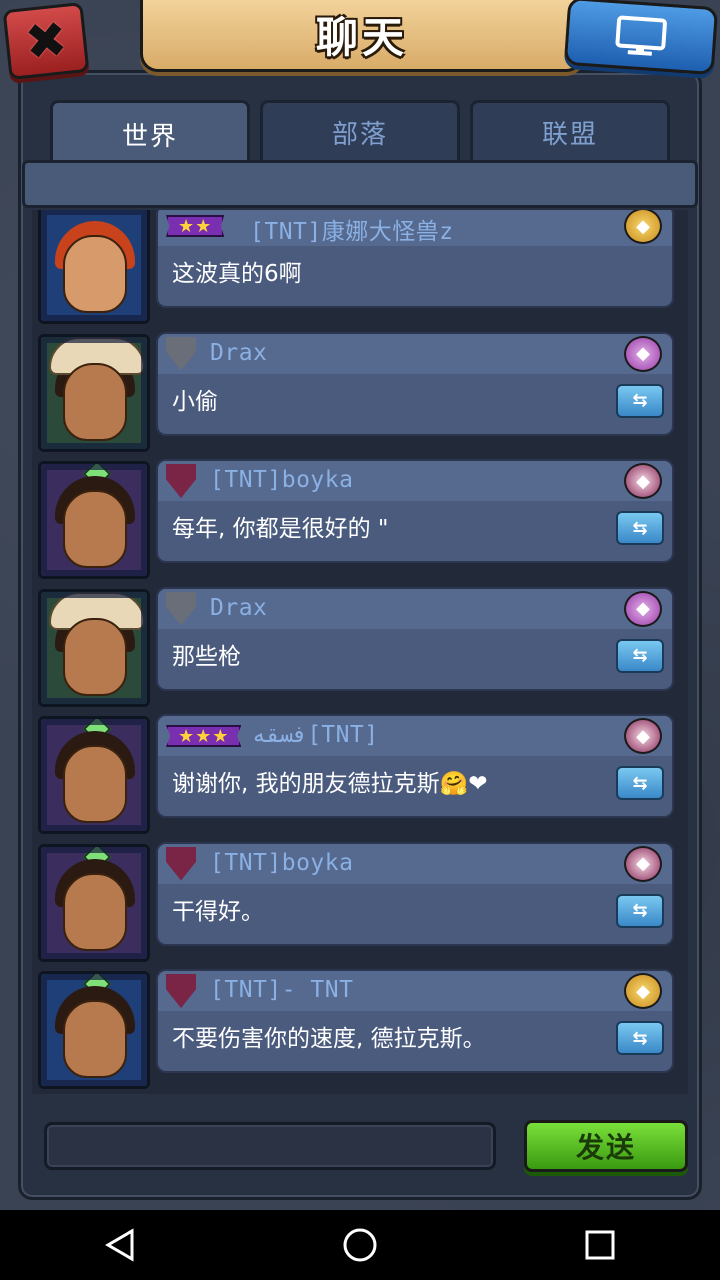  Describe the element at coordinates (330, 784) in the screenshot. I see `message-text: 谢谢你, 我的朋友德拉克斯🤗❤` at that location.